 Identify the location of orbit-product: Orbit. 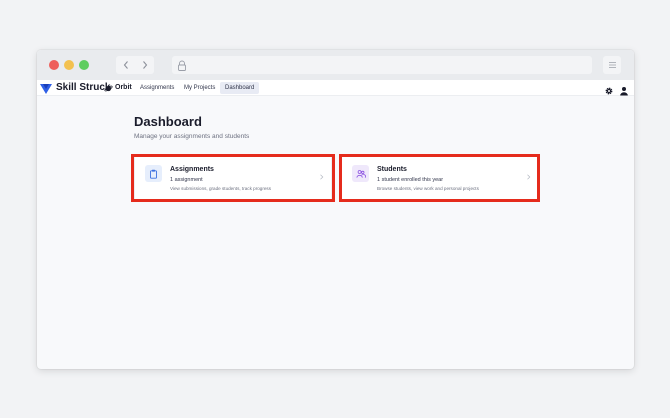
(118, 88).